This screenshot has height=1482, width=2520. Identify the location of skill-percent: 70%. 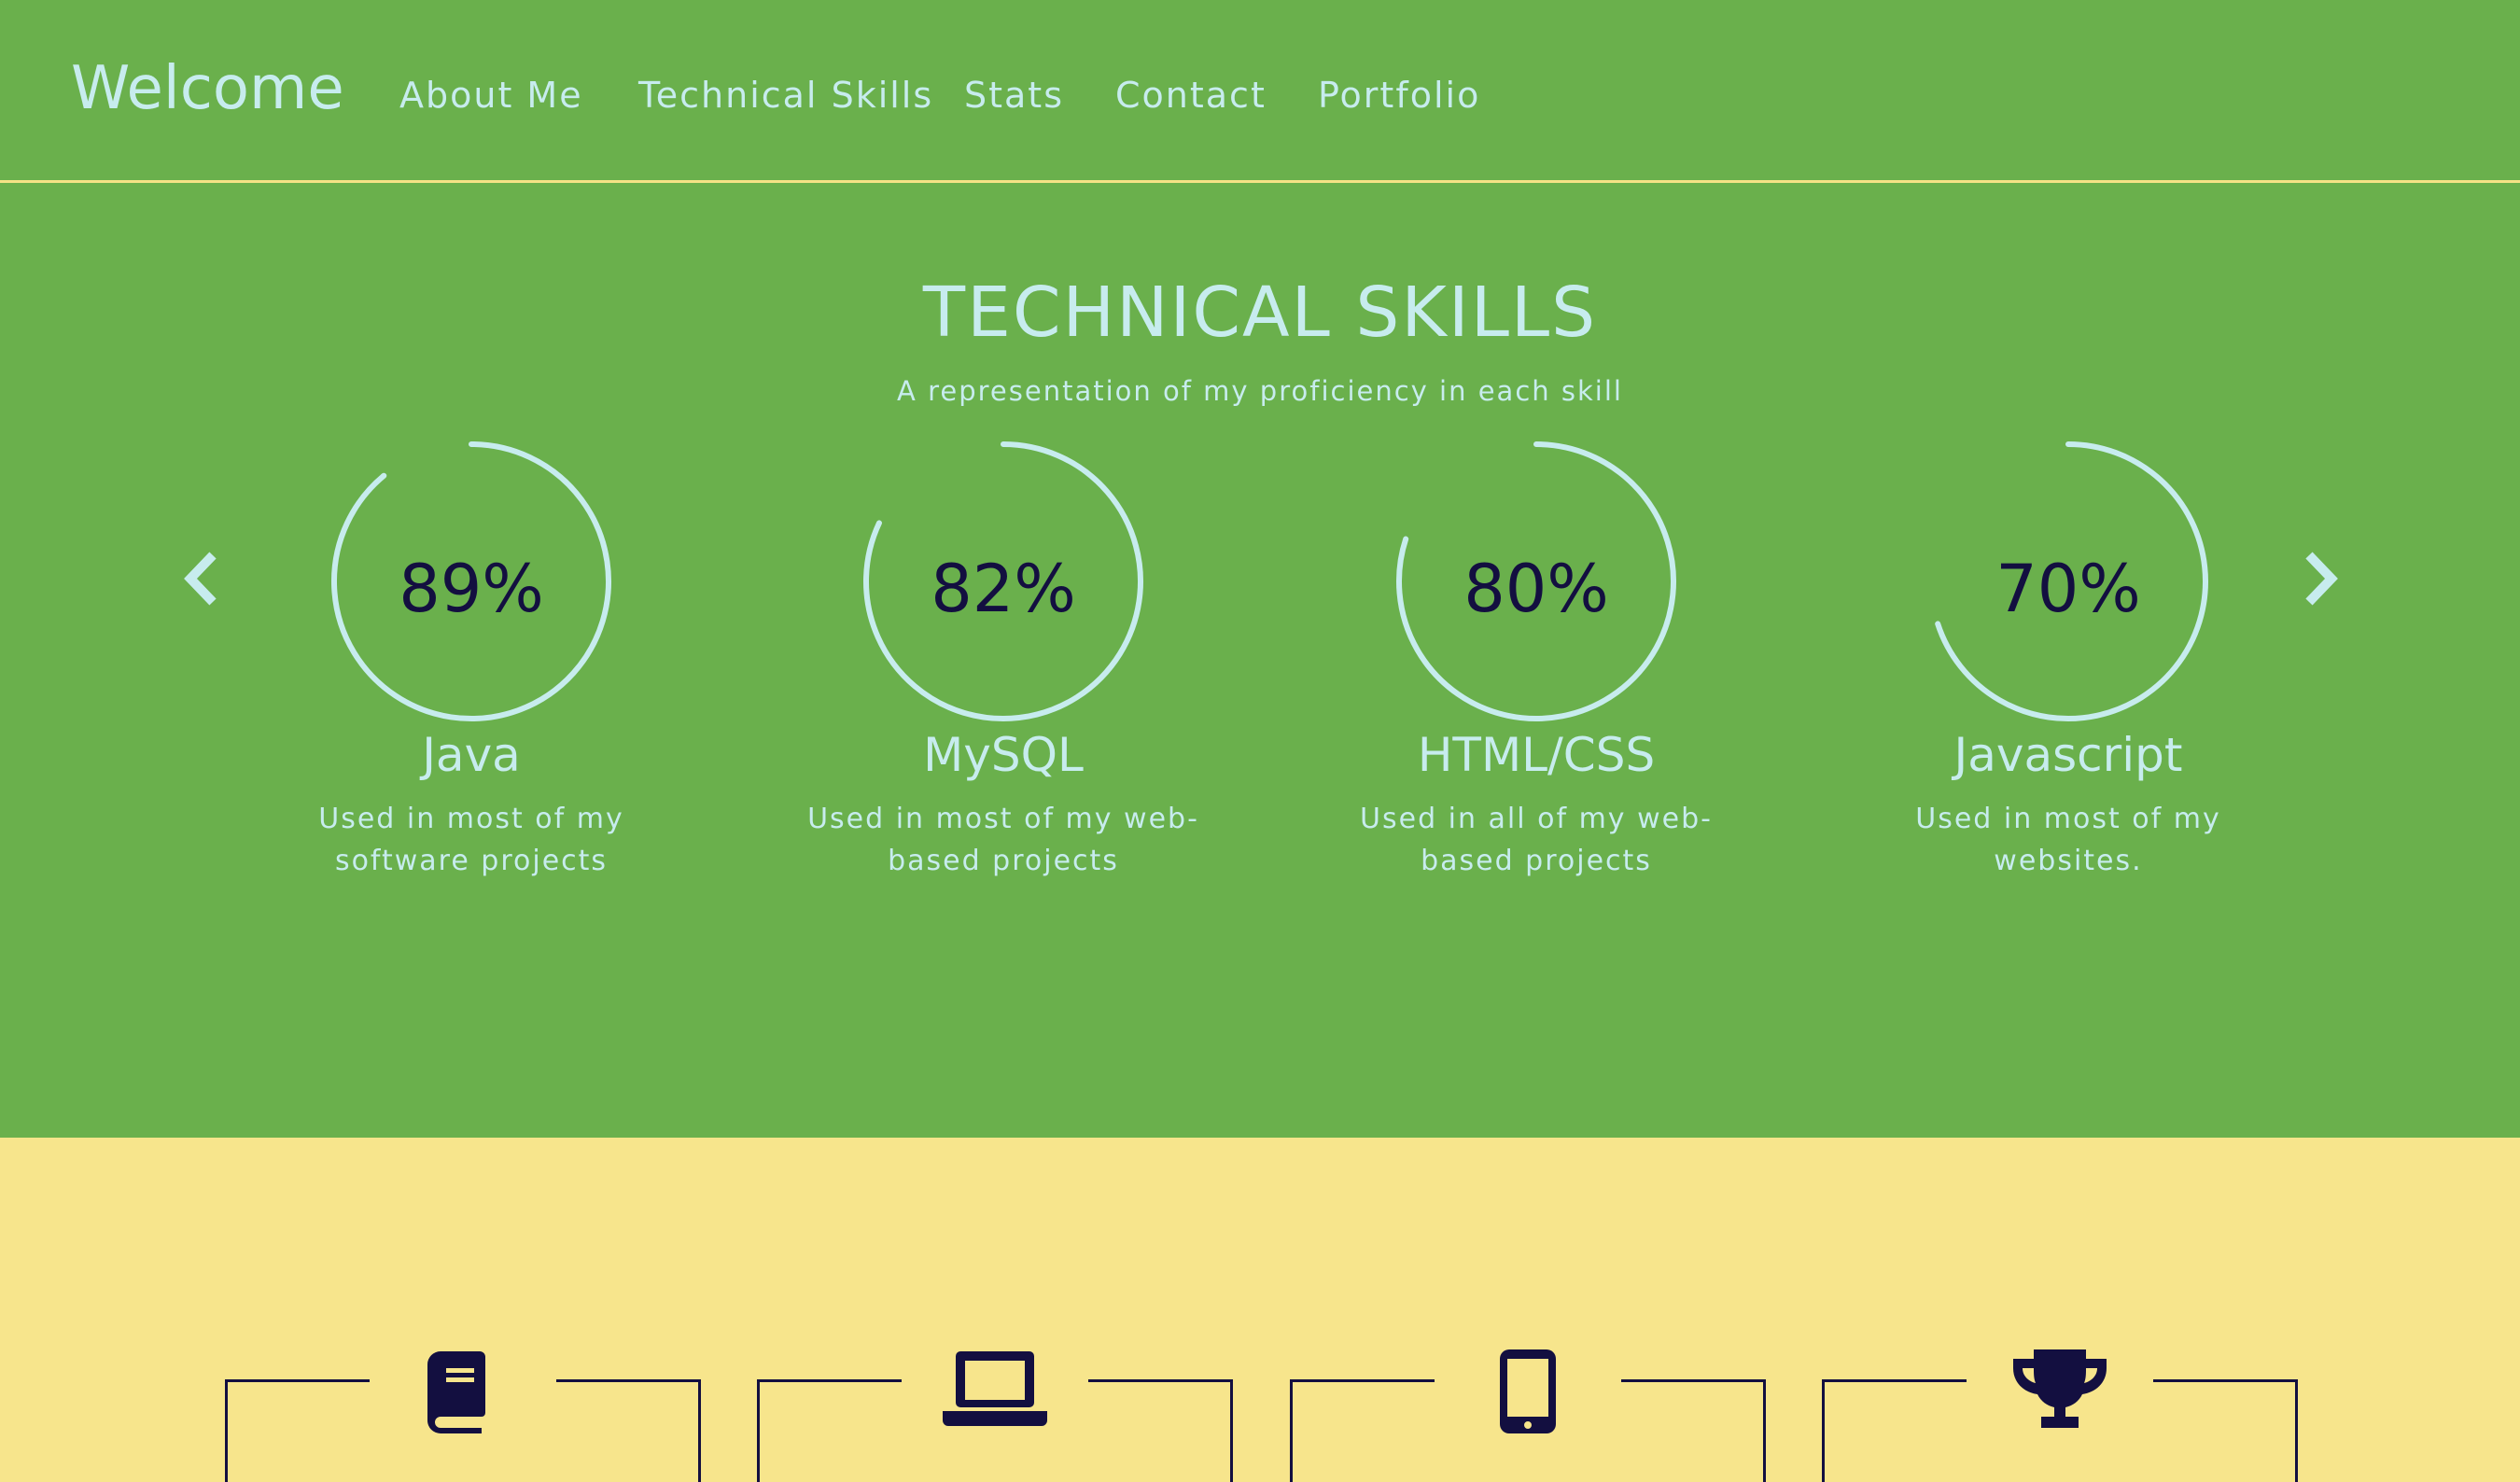
(2068, 589).